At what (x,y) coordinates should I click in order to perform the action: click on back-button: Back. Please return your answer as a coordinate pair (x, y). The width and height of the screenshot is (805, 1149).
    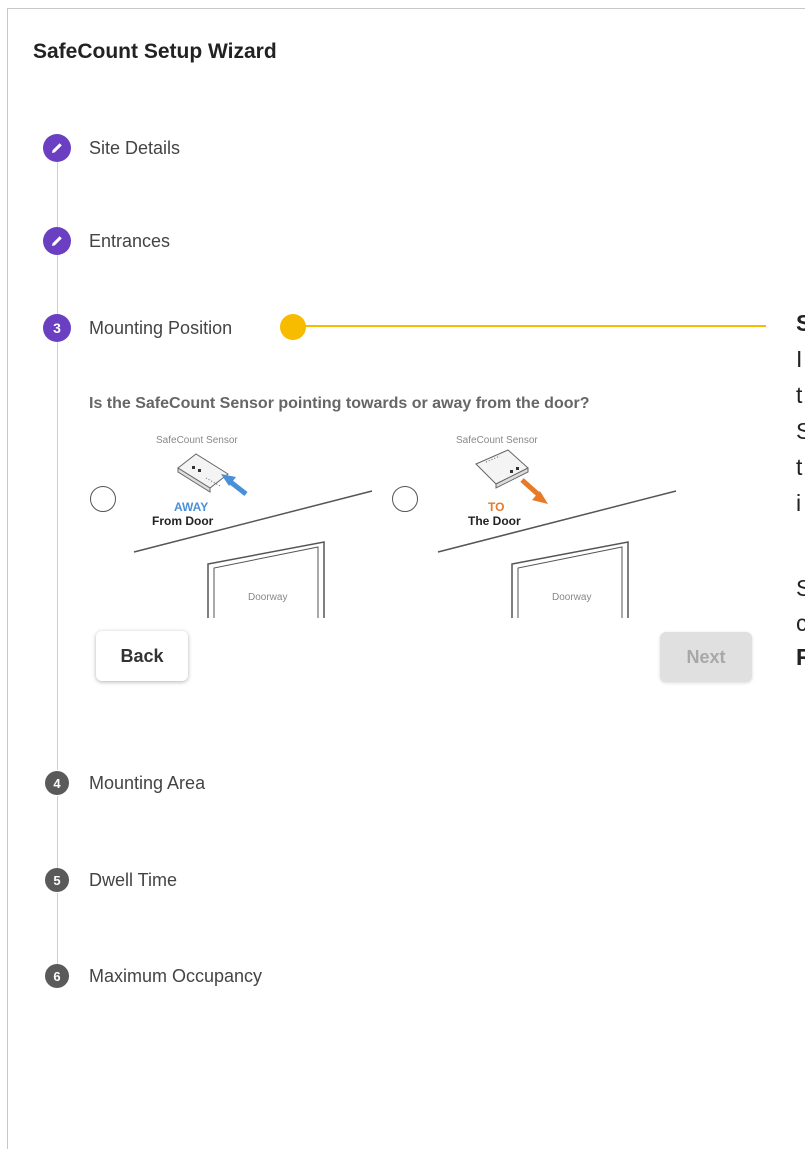
    Looking at the image, I should click on (142, 656).